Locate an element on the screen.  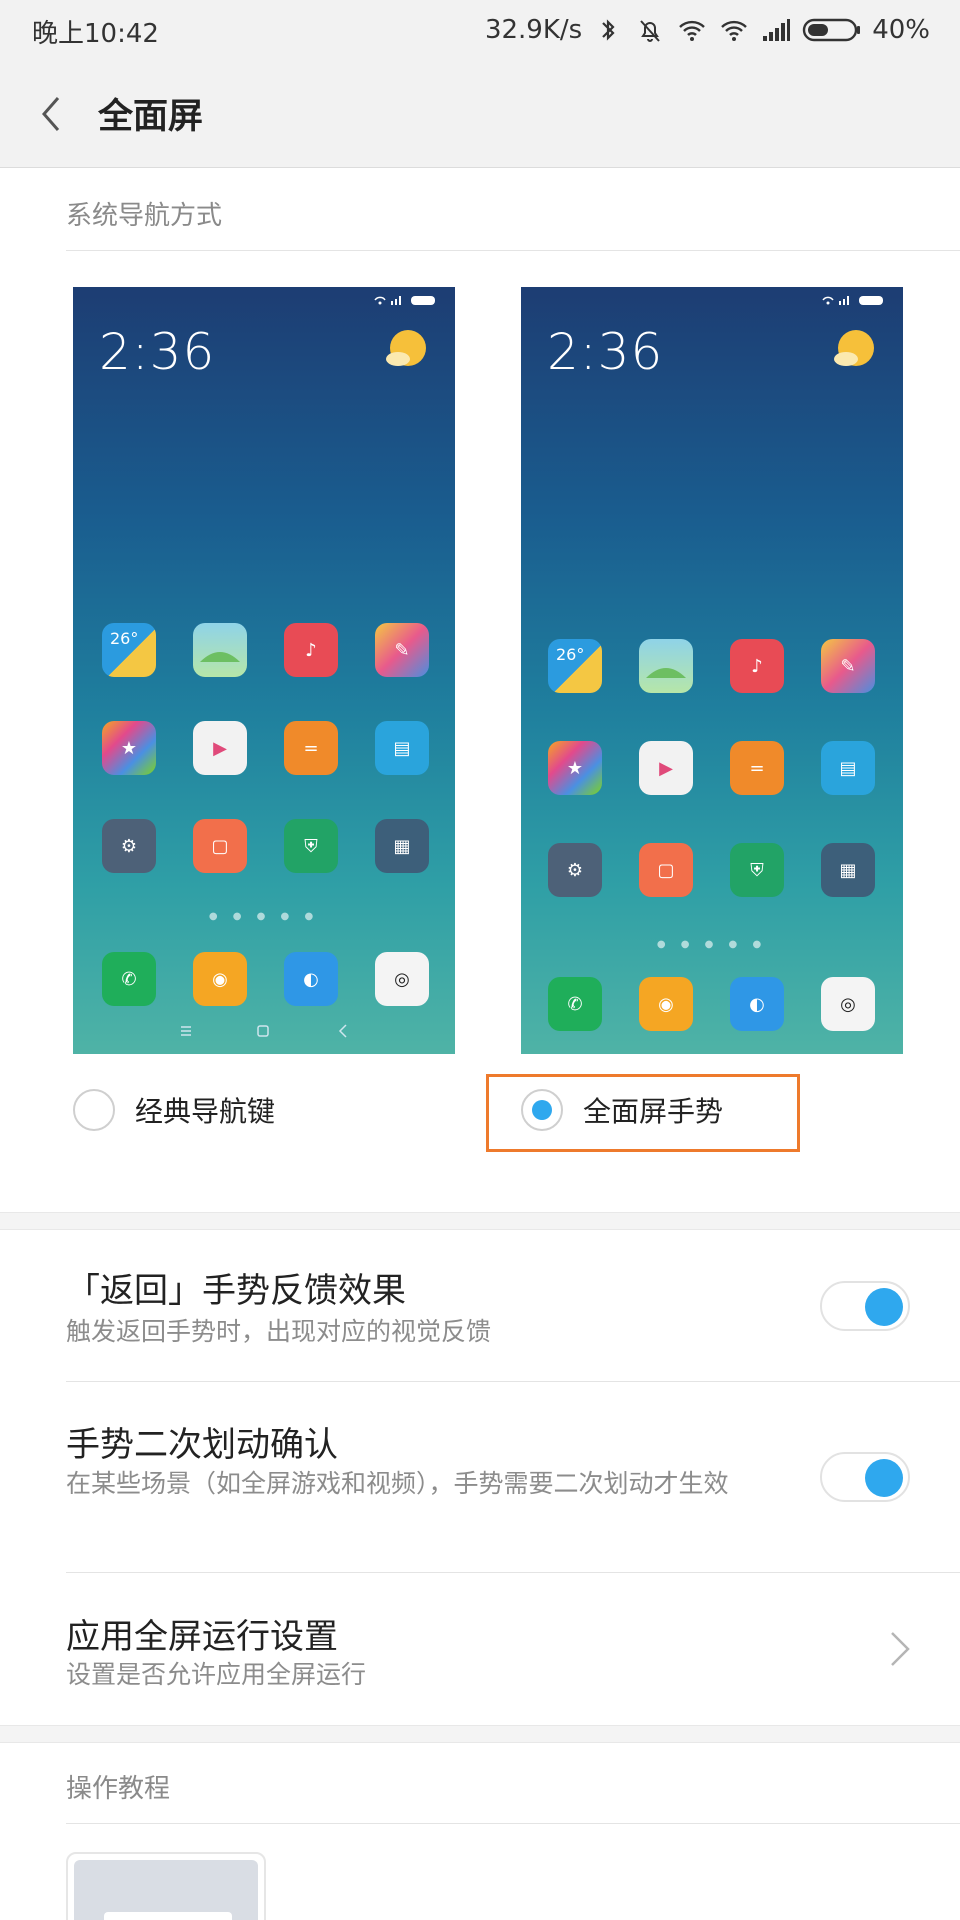
radio-button-gesture-nav is located at coordinates (542, 1110).